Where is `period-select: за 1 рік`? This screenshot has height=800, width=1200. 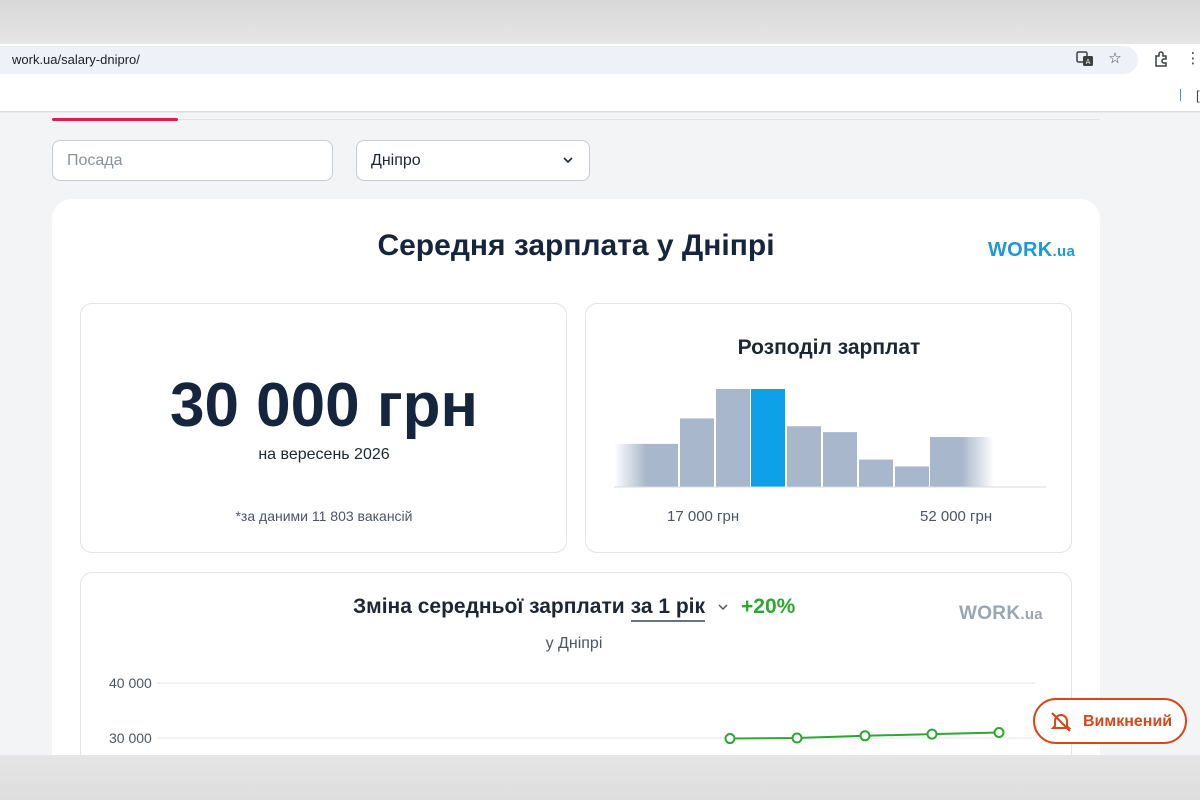 period-select: за 1 рік is located at coordinates (668, 608).